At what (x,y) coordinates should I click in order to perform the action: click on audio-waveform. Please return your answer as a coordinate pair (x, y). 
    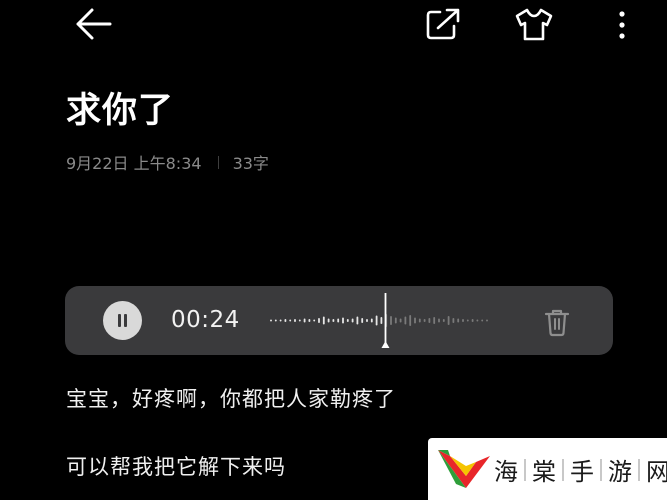
    Looking at the image, I should click on (379, 320).